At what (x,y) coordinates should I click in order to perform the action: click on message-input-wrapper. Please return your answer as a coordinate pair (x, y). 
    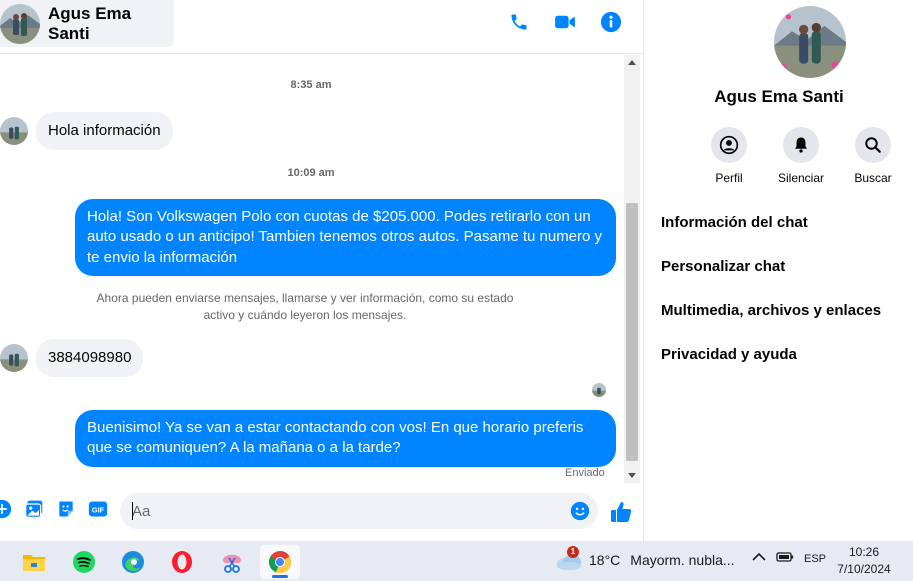
    Looking at the image, I should click on (359, 511).